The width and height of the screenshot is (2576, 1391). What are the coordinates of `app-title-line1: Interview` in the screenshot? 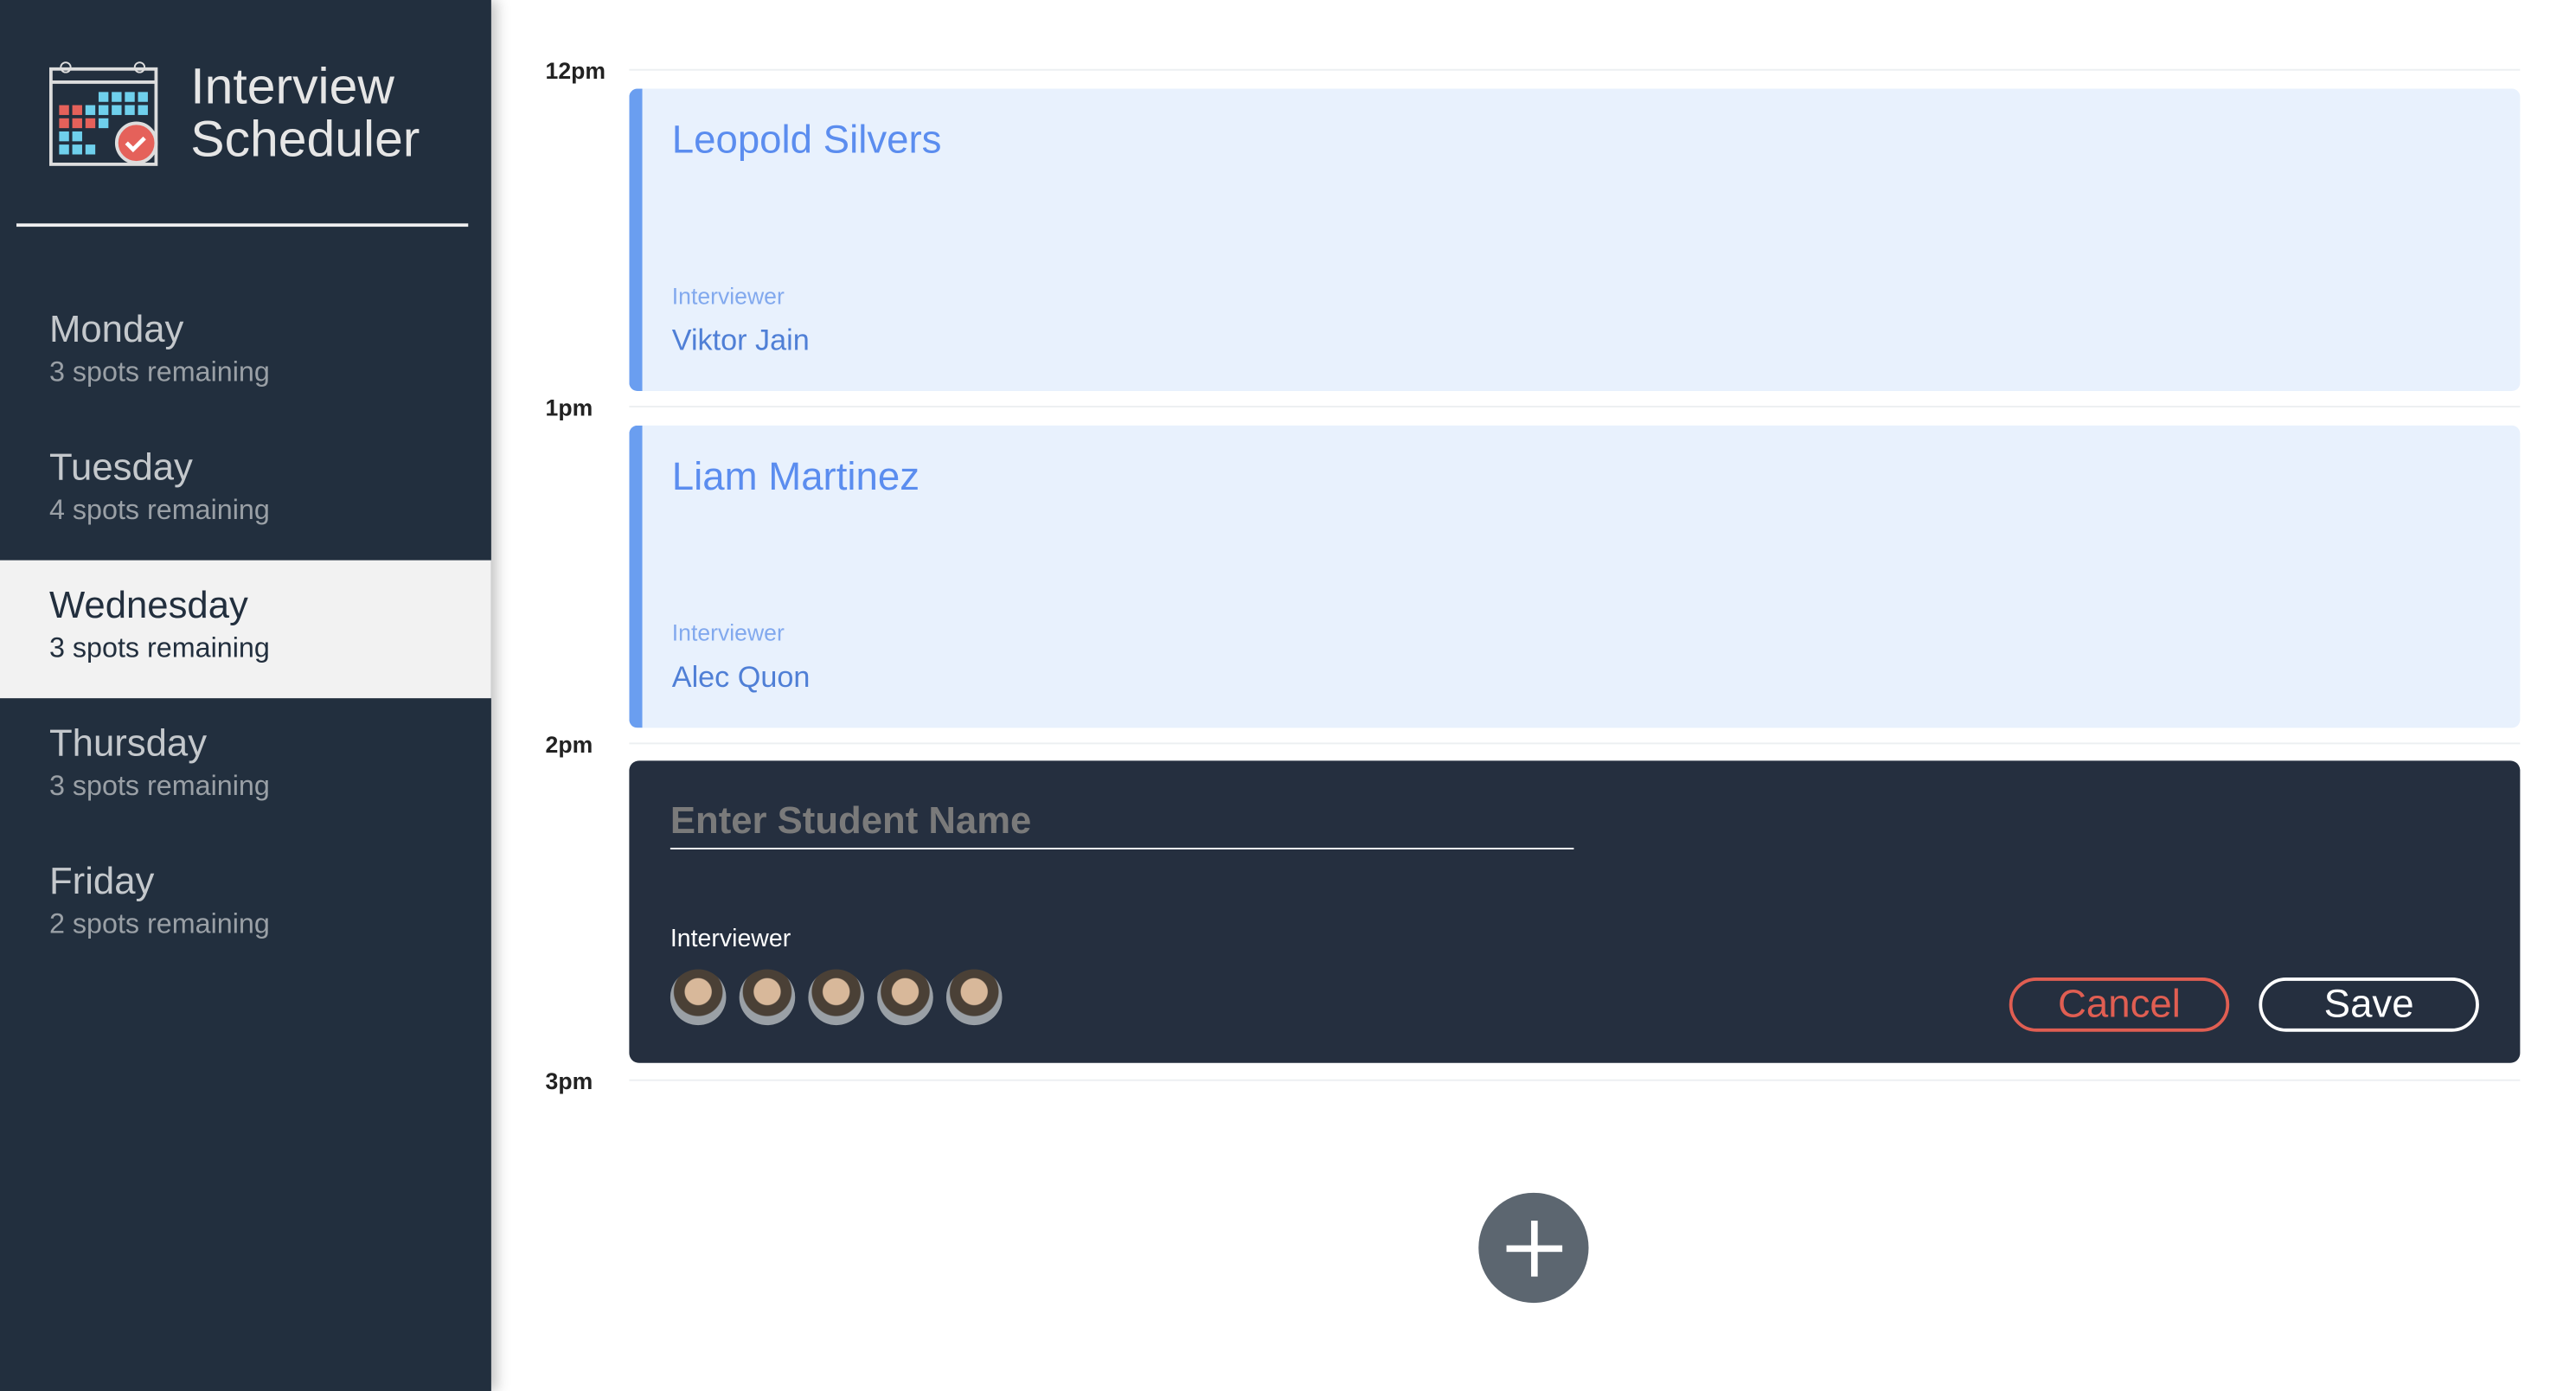 It's located at (292, 86).